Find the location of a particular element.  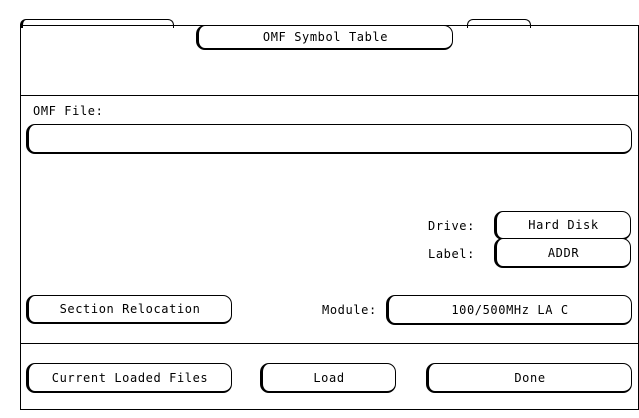

module-button: 100/500MHz LA C is located at coordinates (509, 310).